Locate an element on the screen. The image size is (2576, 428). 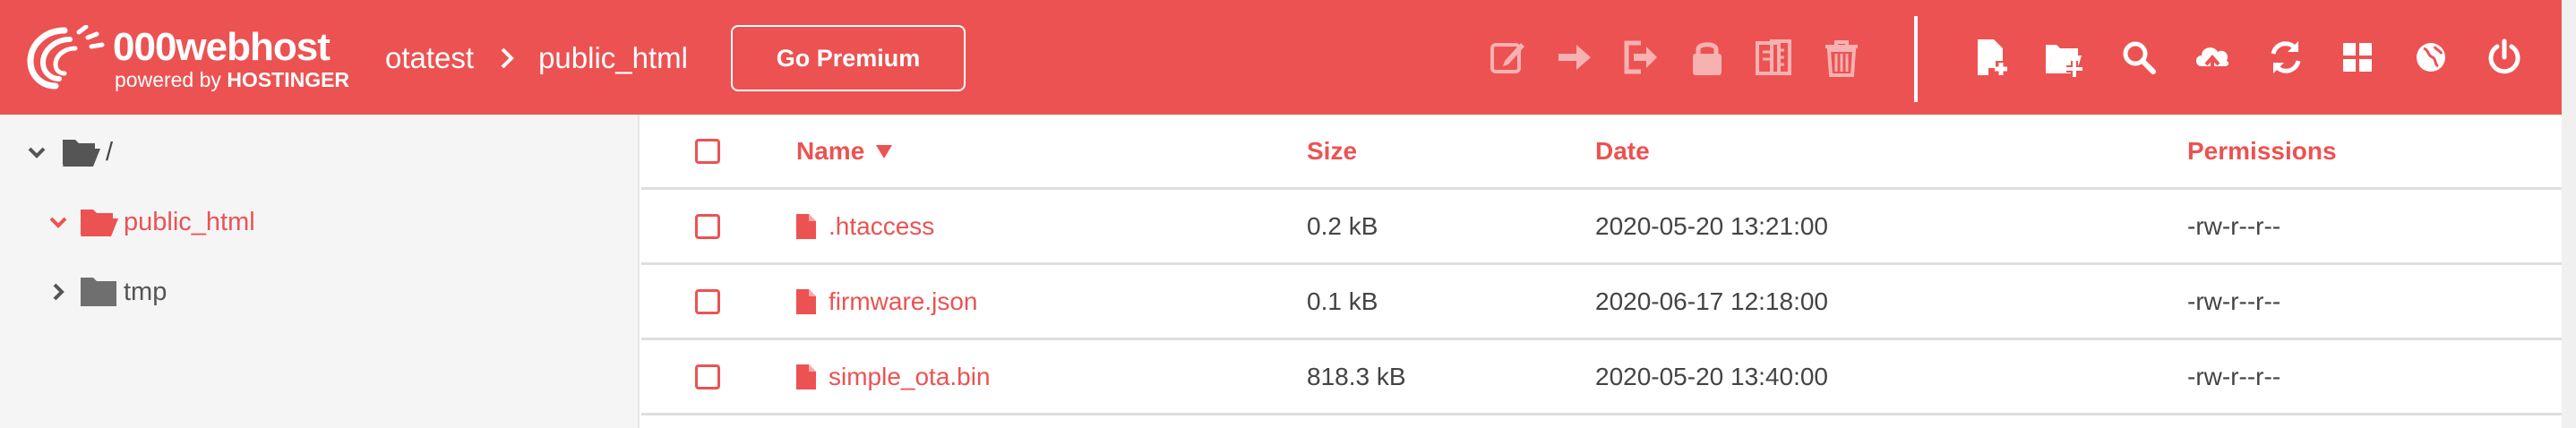
logo: 000webhost powered by HOSTINGER is located at coordinates (193, 57).